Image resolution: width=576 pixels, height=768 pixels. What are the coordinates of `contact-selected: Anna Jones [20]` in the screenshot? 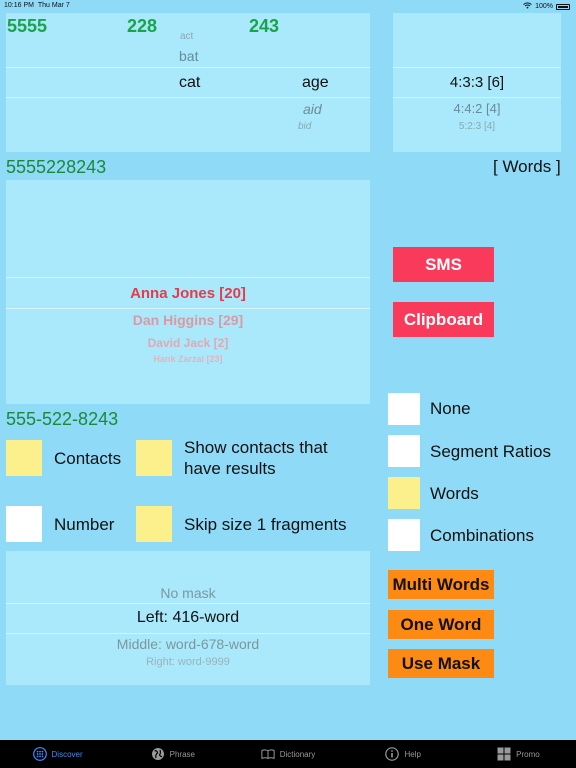 It's located at (188, 293).